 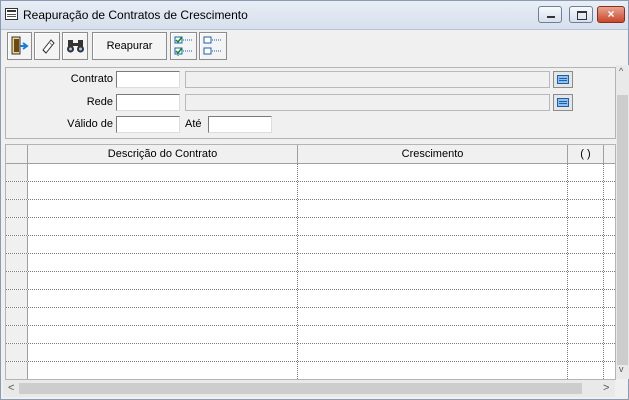 What do you see at coordinates (433, 154) in the screenshot?
I see `column-header-crescimento: Crescimento` at bounding box center [433, 154].